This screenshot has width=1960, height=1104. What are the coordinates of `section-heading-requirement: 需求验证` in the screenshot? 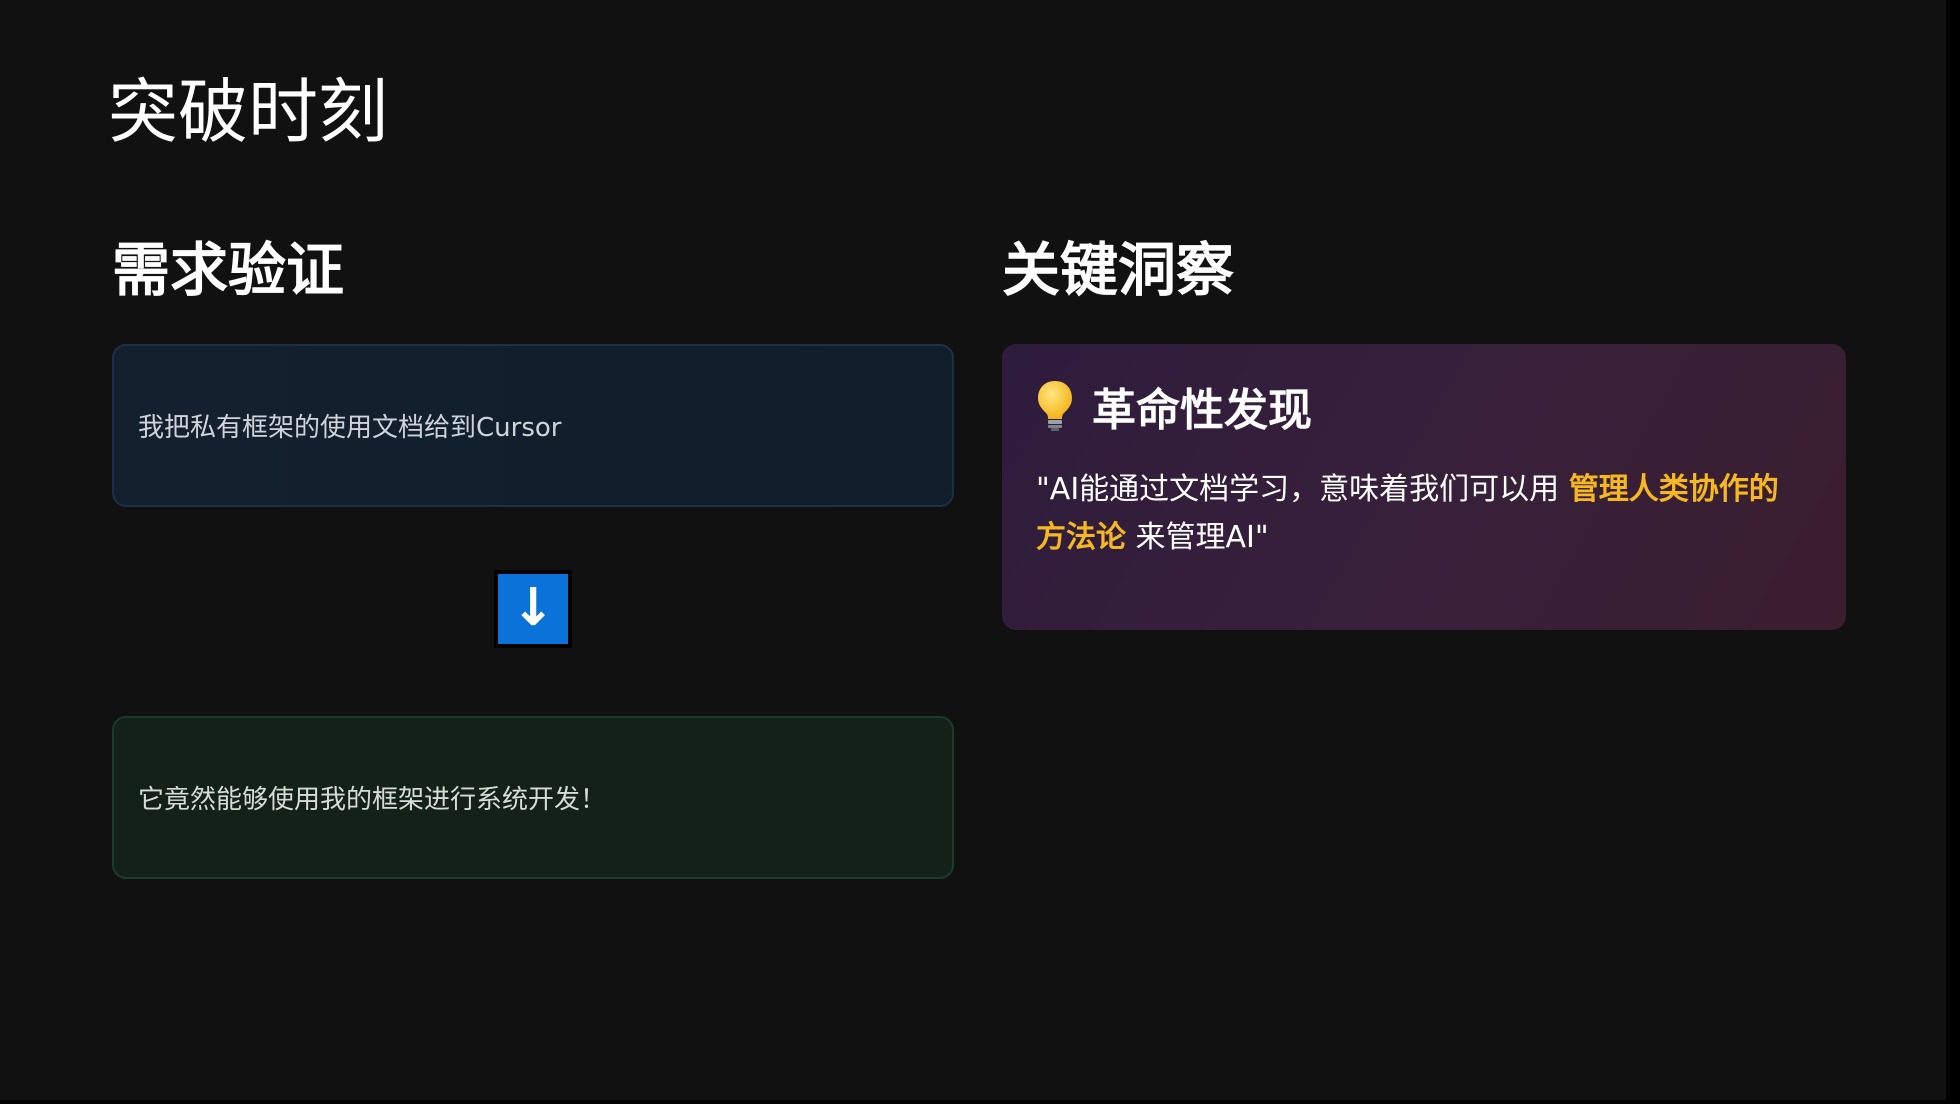 It's located at (228, 270).